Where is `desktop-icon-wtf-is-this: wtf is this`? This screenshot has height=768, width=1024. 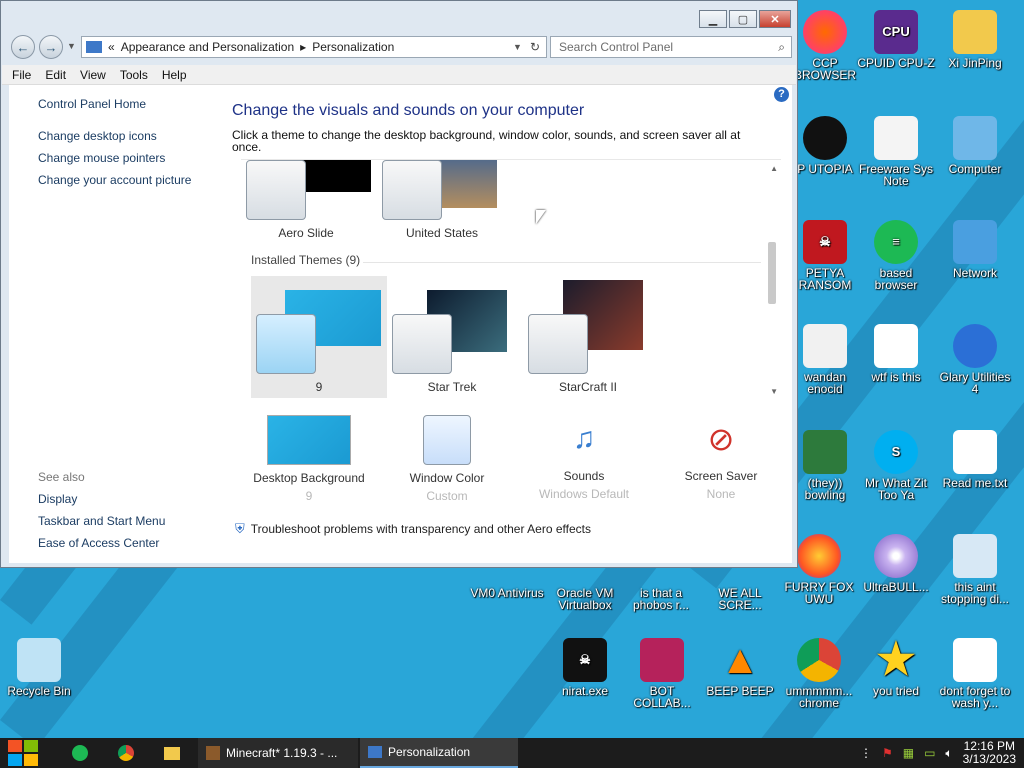 desktop-icon-wtf-is-this: wtf is this is located at coordinates (896, 353).